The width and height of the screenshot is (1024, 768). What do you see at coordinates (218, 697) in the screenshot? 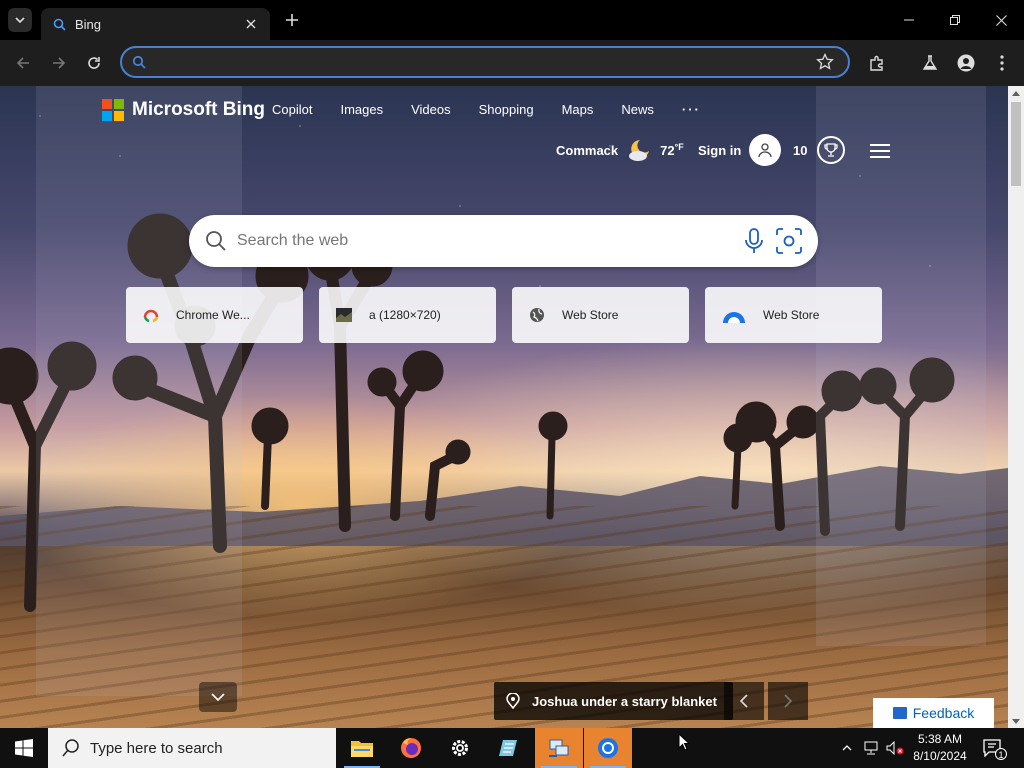
I see `scroll-down-button` at bounding box center [218, 697].